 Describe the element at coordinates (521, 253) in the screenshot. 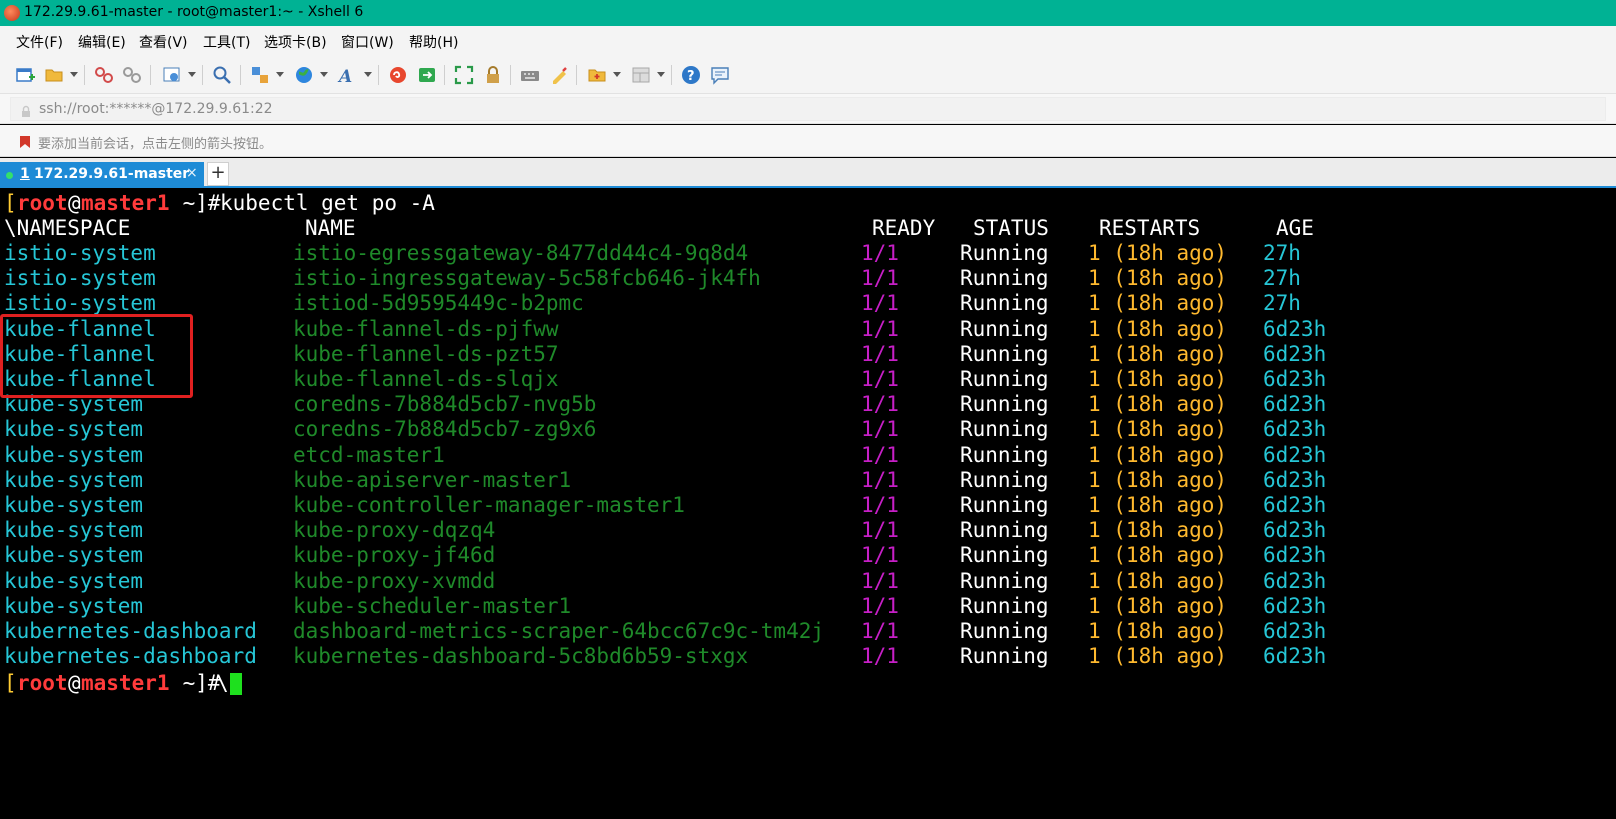

I see `cell-pod-name: istio-egressgateway-8477dd44c4-9q8d4` at that location.